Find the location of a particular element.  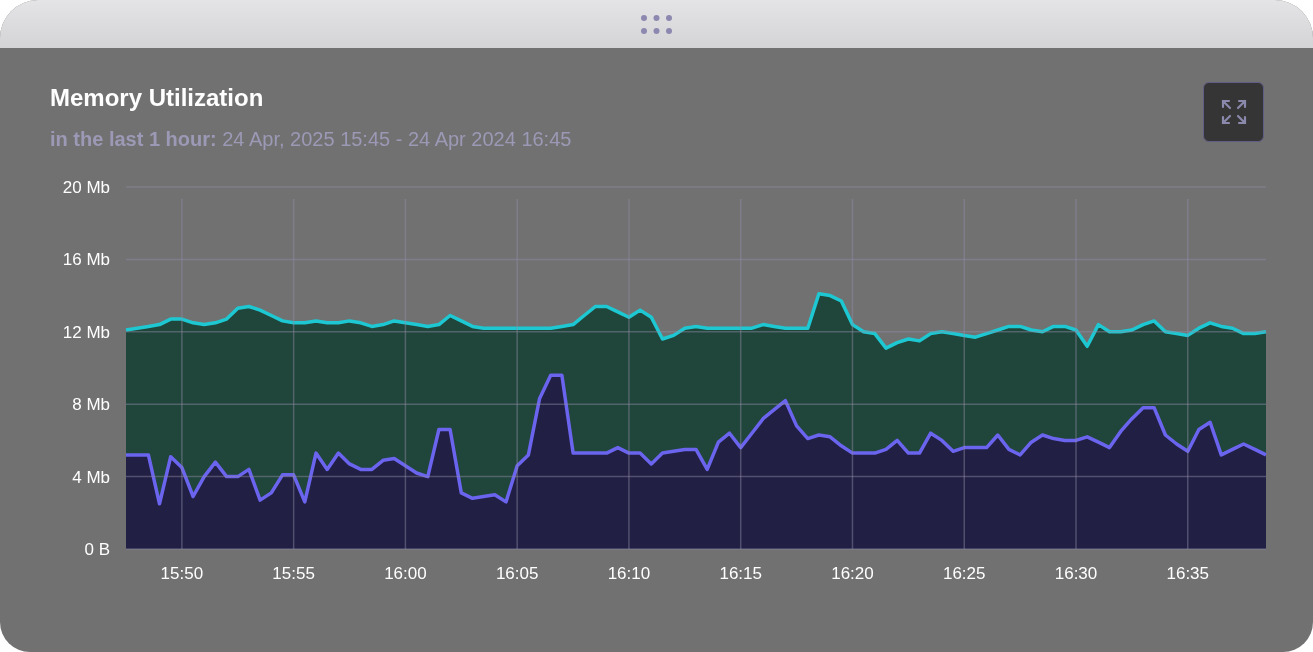

chart-subtitle: in the last 1 hour: 24 Apr, 2025 15:45 - 24 Apr 2024 16:45 is located at coordinates (311, 138).